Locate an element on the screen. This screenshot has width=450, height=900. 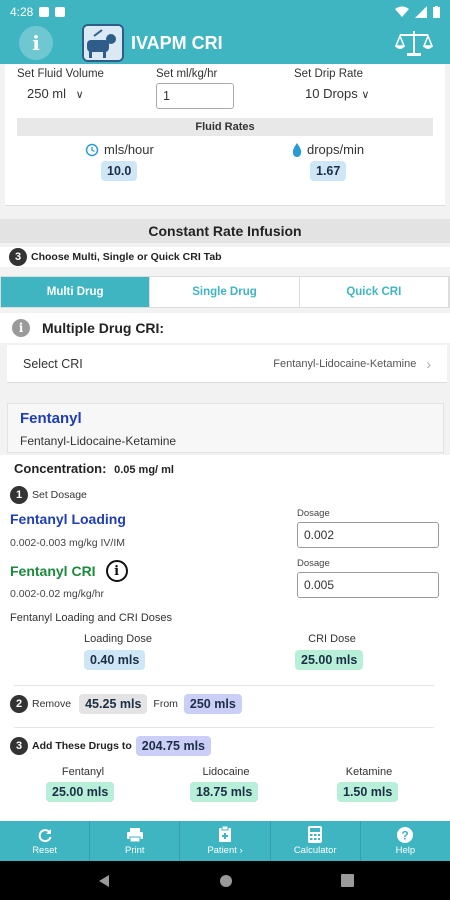
add-value: 204.75 mls is located at coordinates (173, 746).